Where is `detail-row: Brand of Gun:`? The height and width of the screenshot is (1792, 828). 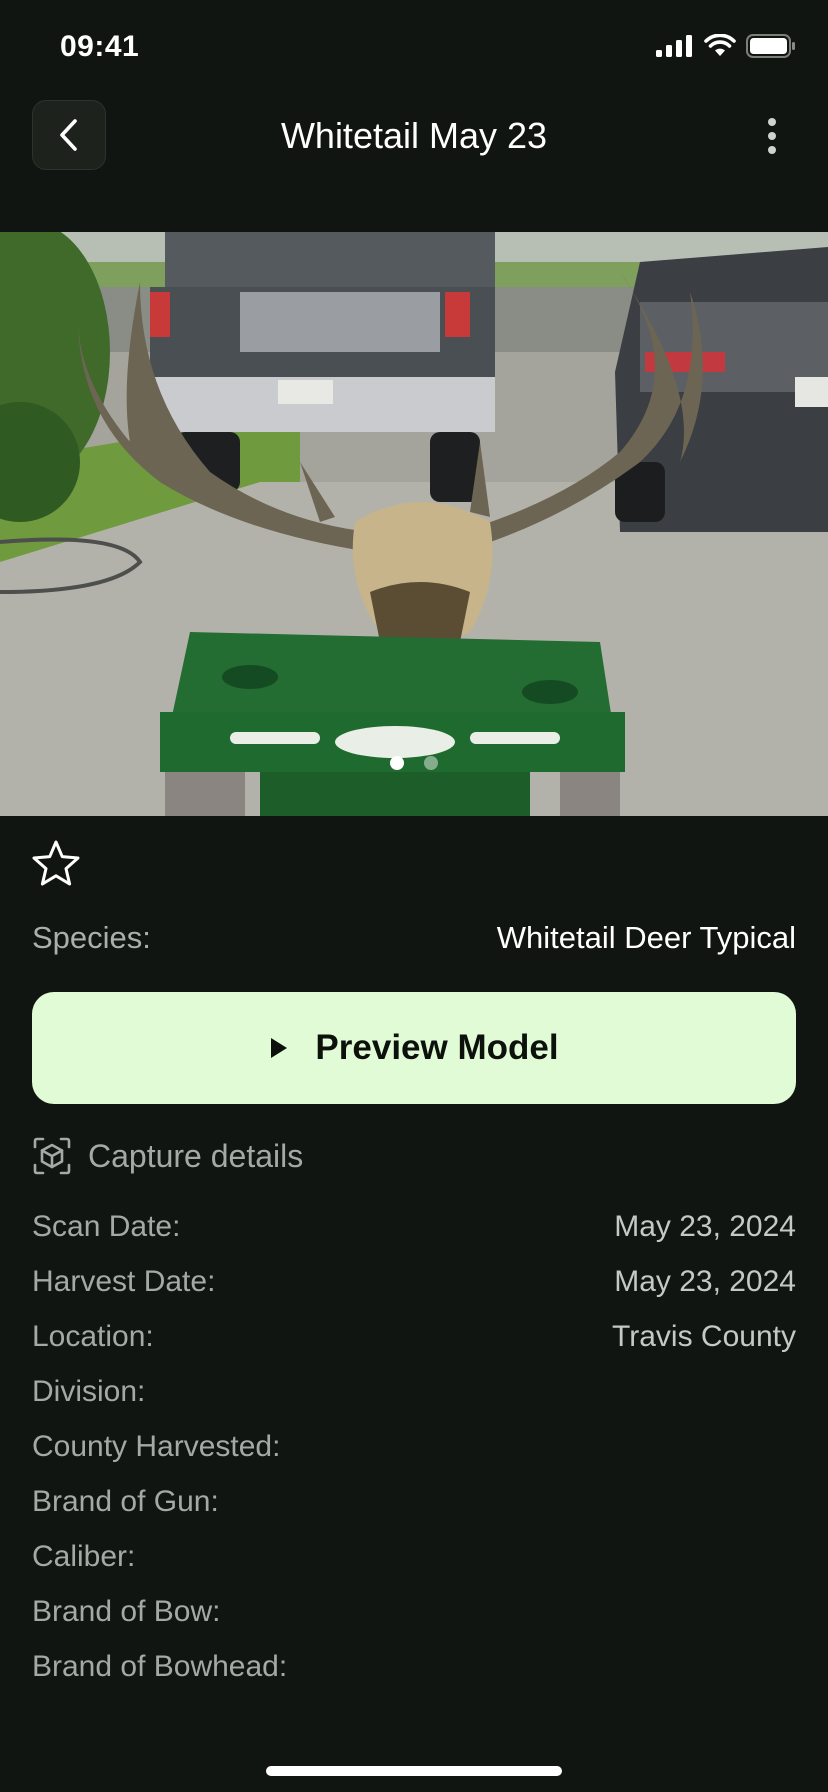
detail-row: Brand of Gun: is located at coordinates (414, 1502).